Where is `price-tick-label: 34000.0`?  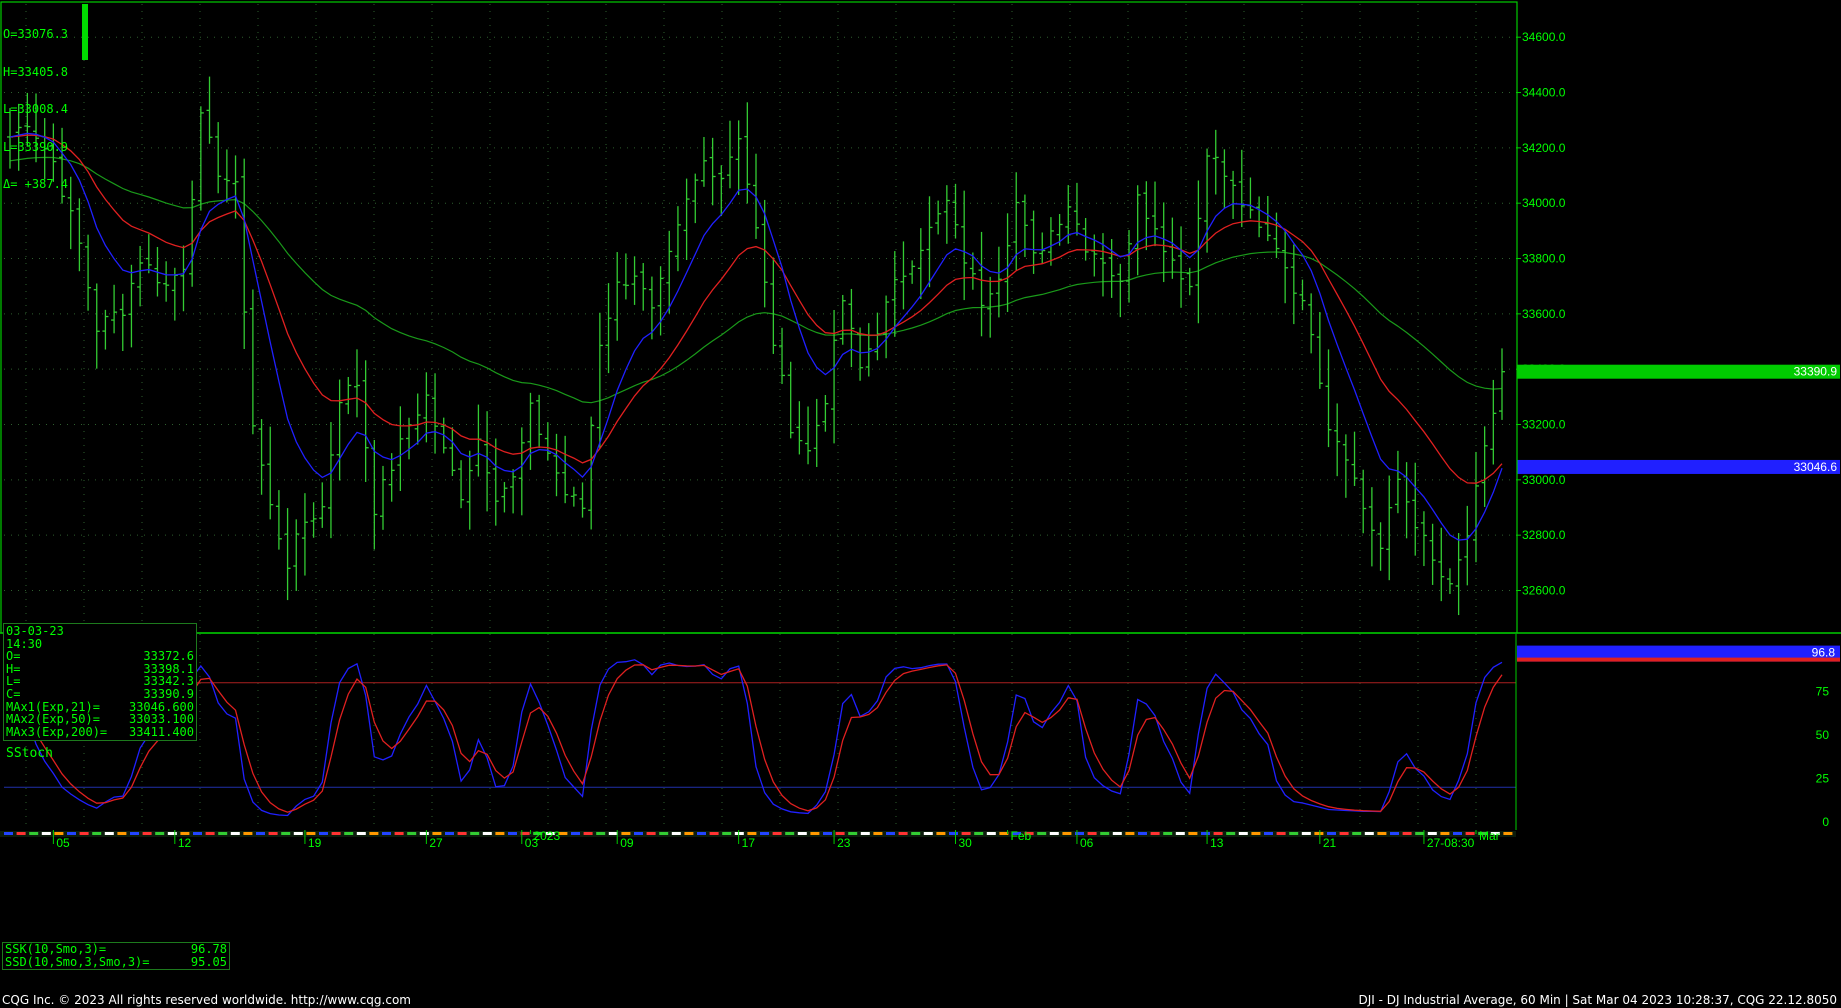
price-tick-label: 34000.0 is located at coordinates (1544, 203).